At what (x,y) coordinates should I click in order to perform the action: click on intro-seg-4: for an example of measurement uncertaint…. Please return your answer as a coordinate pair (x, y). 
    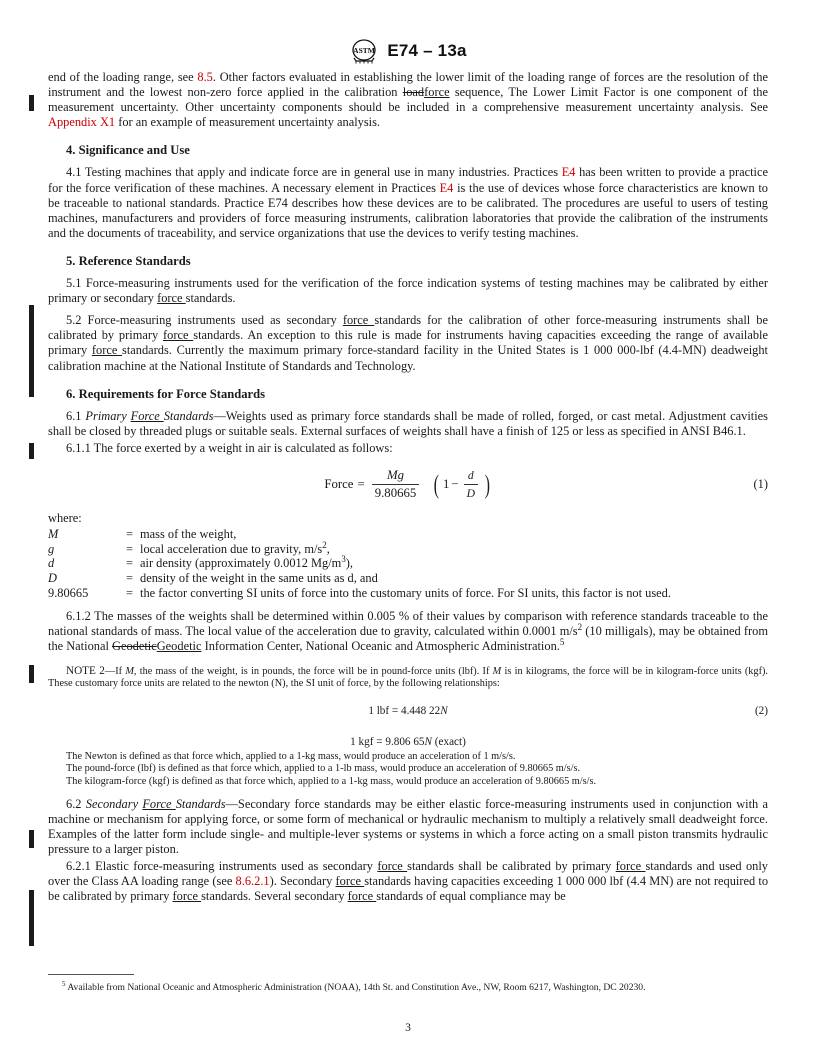
    Looking at the image, I should click on (248, 122).